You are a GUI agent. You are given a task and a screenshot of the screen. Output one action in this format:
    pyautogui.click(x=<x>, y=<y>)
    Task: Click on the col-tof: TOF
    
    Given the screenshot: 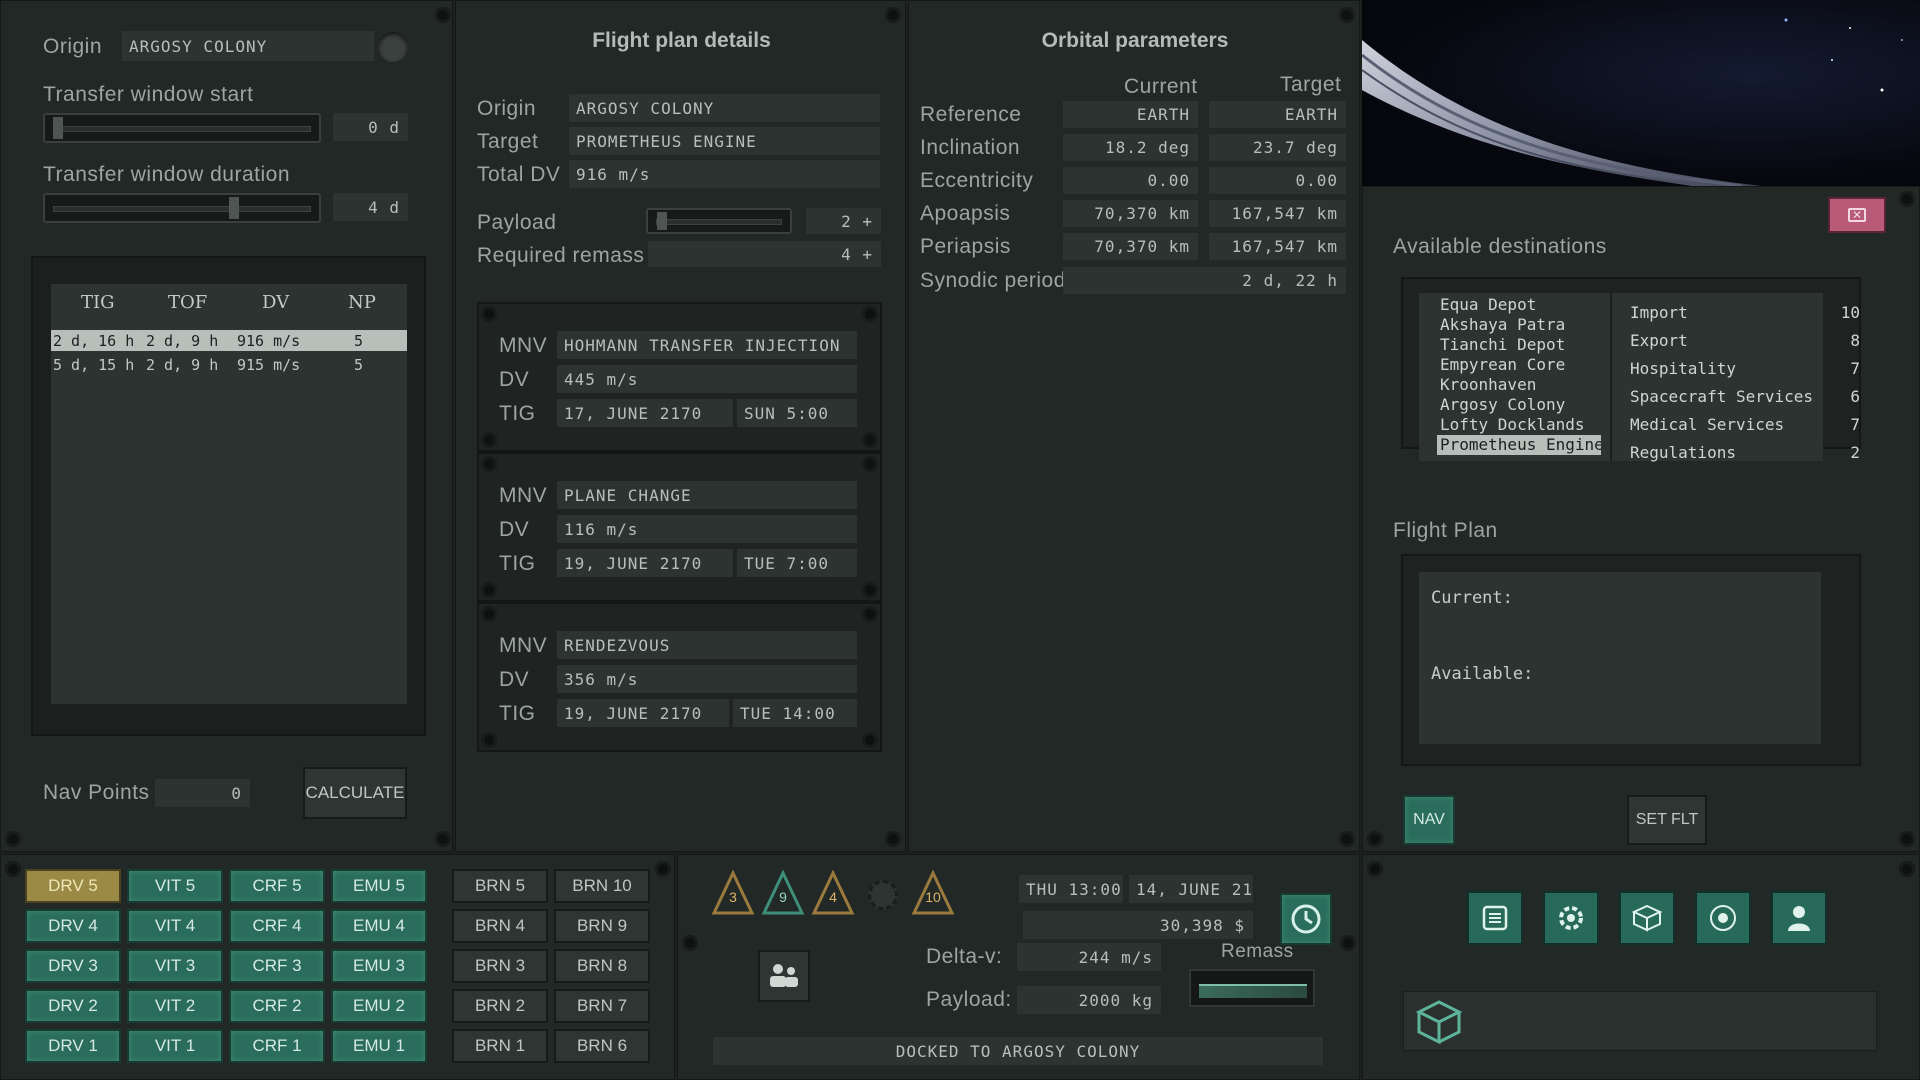 What is the action you would take?
    pyautogui.click(x=187, y=302)
    